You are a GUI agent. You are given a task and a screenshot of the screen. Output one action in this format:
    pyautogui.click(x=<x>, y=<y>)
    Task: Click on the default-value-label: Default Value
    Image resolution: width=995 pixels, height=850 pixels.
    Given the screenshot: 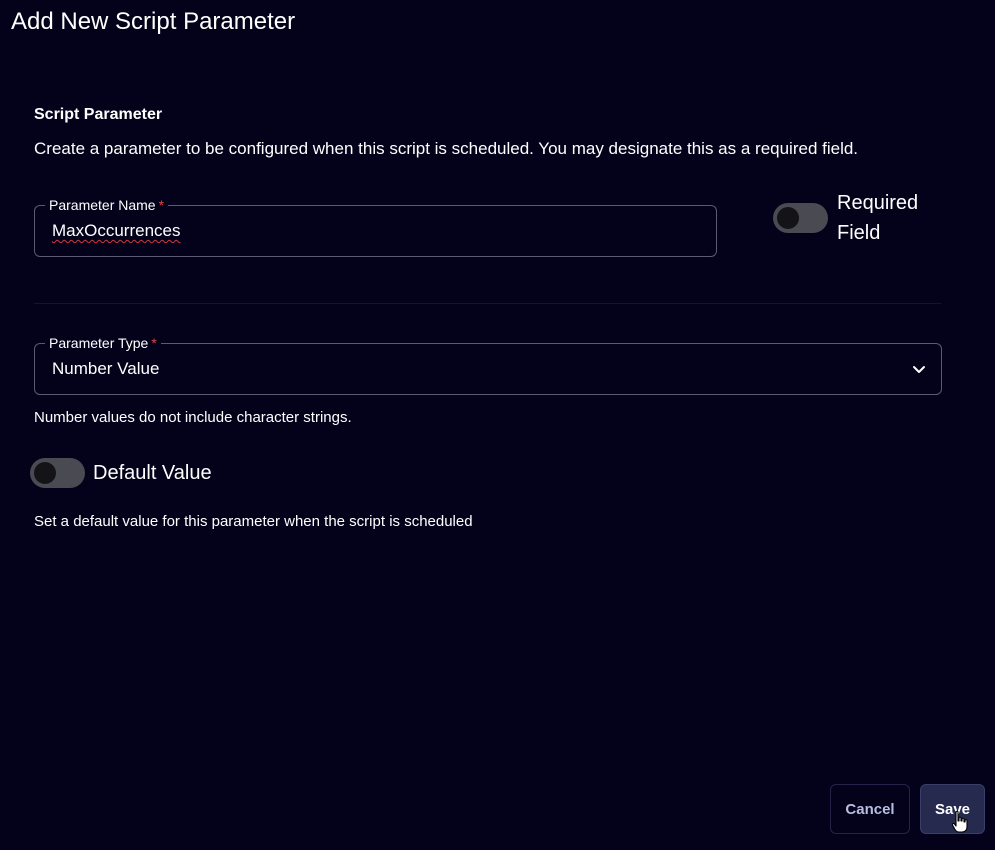 What is the action you would take?
    pyautogui.click(x=152, y=473)
    